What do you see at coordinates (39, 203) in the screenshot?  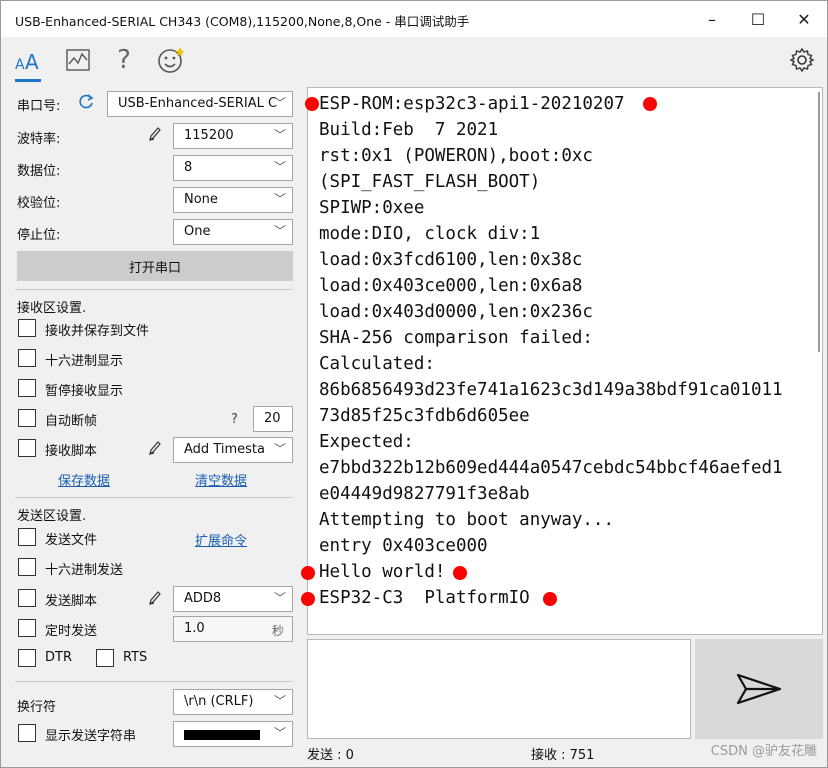 I see `parity-label: 校验位:` at bounding box center [39, 203].